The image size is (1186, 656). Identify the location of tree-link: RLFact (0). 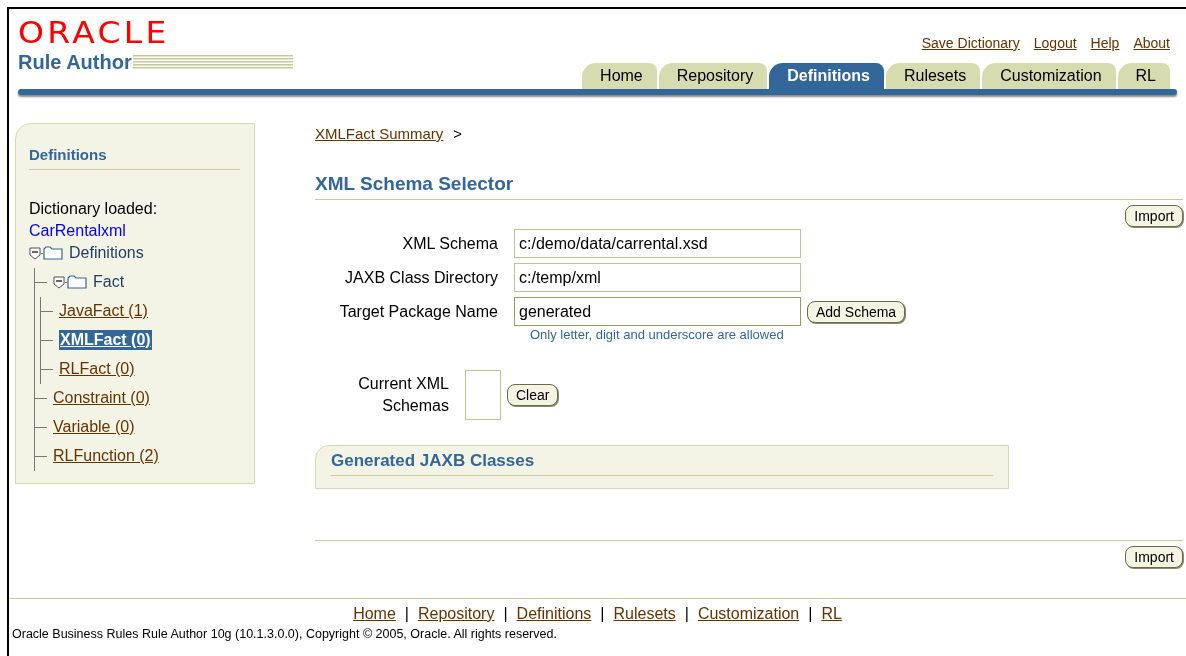
(97, 369).